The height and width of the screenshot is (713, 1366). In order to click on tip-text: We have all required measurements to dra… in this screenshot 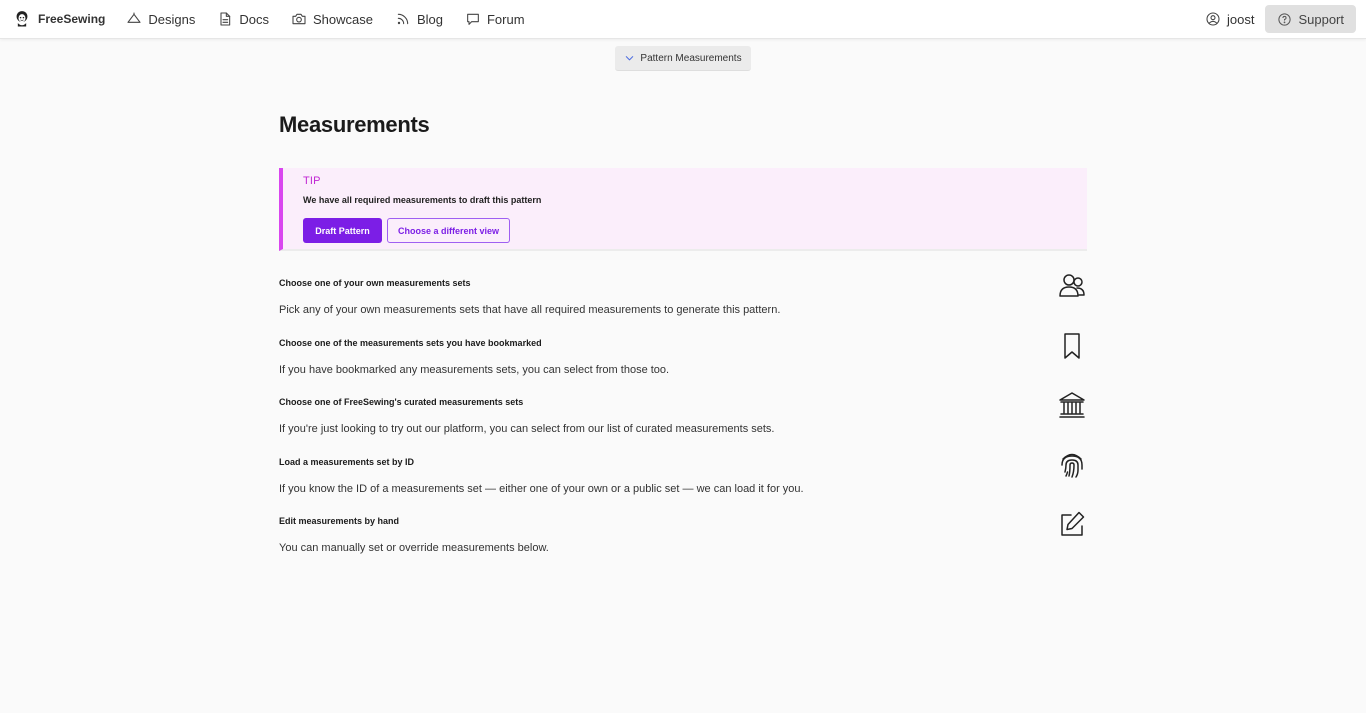, I will do `click(422, 200)`.